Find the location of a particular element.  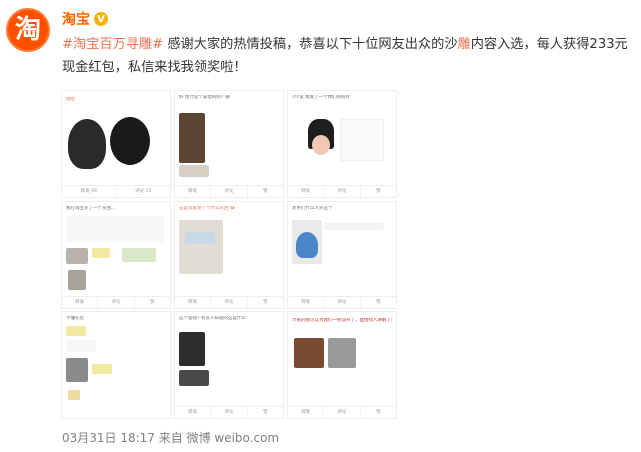

taobao-logo-icon: 淘 is located at coordinates (27, 30).